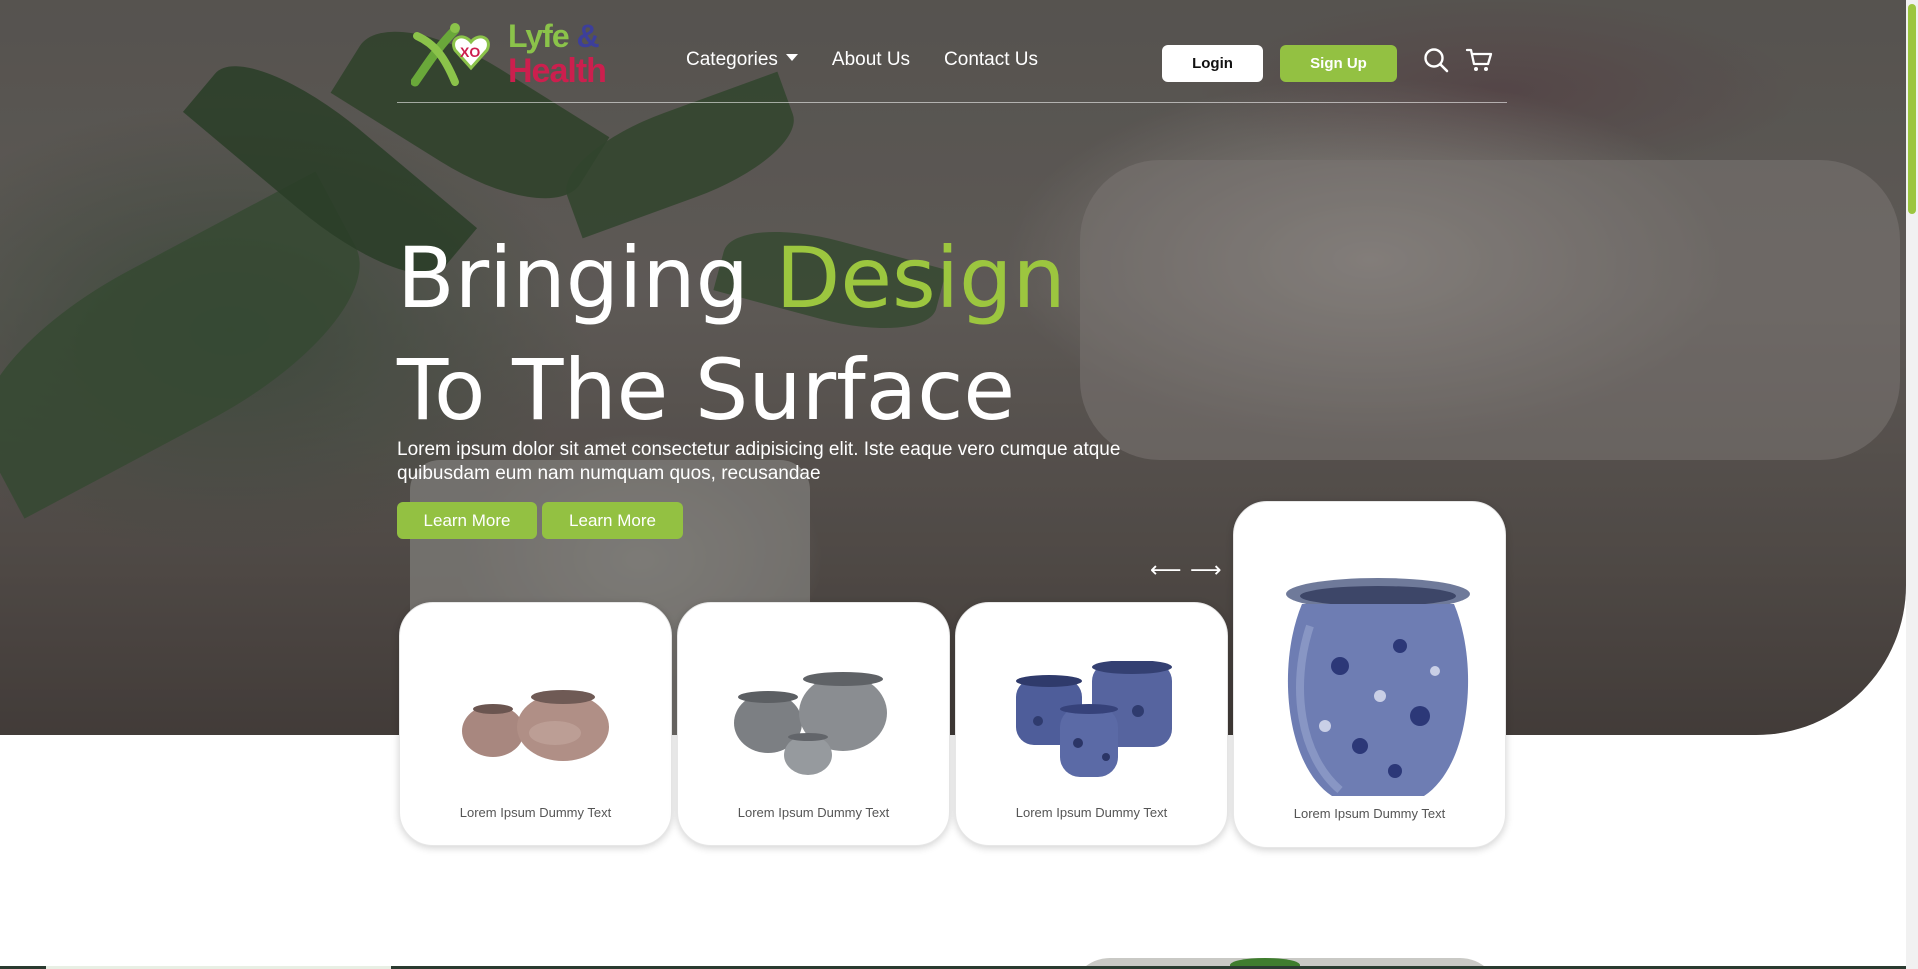 This screenshot has height=969, width=1918. I want to click on product-card-featured: Lorem Ipsum Dummy Text, so click(1369, 674).